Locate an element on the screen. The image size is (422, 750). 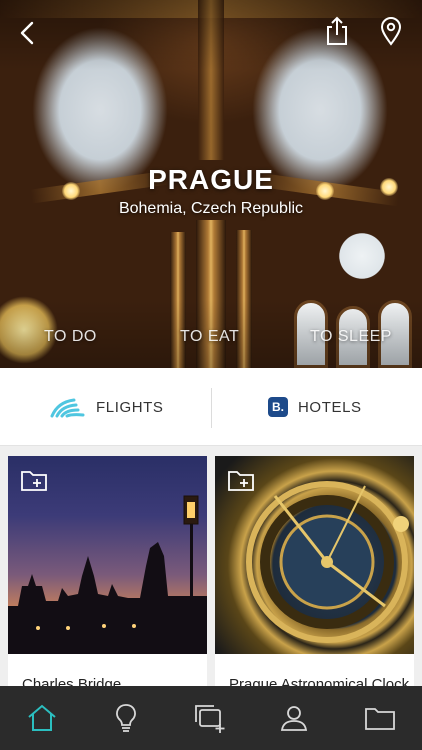
folder-icon is located at coordinates (380, 719).